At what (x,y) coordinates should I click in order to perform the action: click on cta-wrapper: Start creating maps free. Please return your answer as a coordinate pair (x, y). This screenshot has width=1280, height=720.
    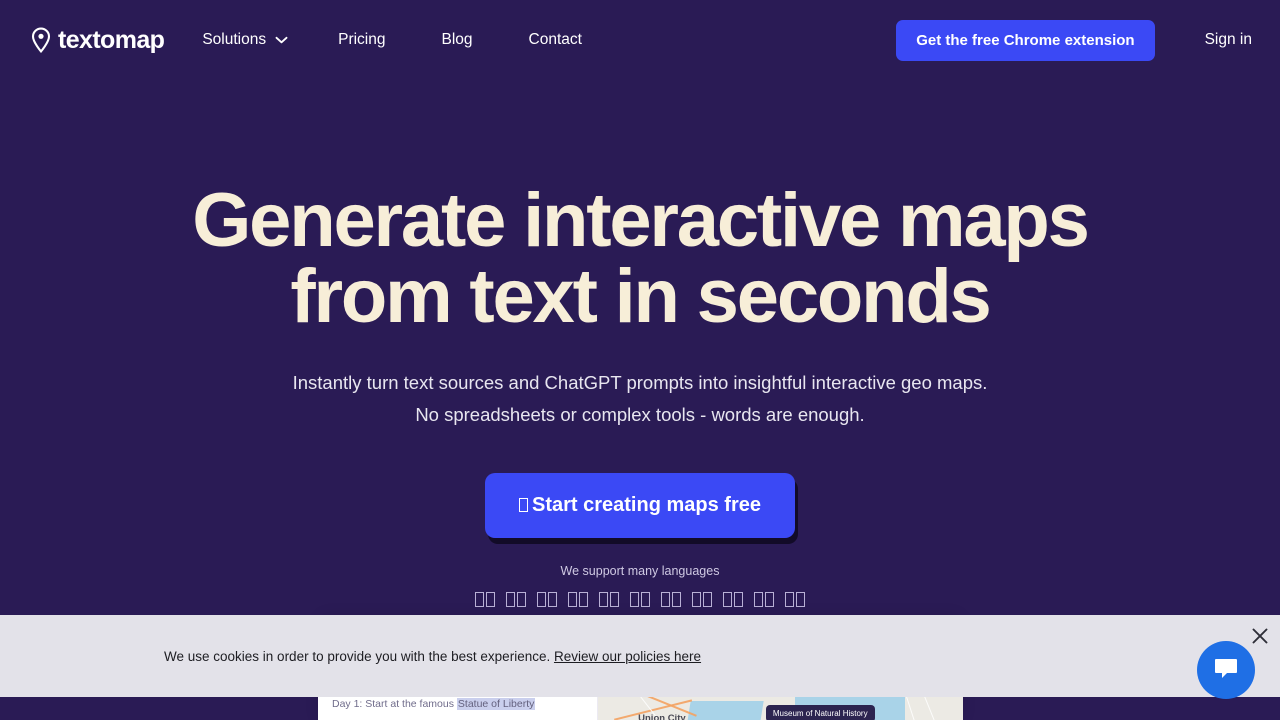
    Looking at the image, I should click on (640, 508).